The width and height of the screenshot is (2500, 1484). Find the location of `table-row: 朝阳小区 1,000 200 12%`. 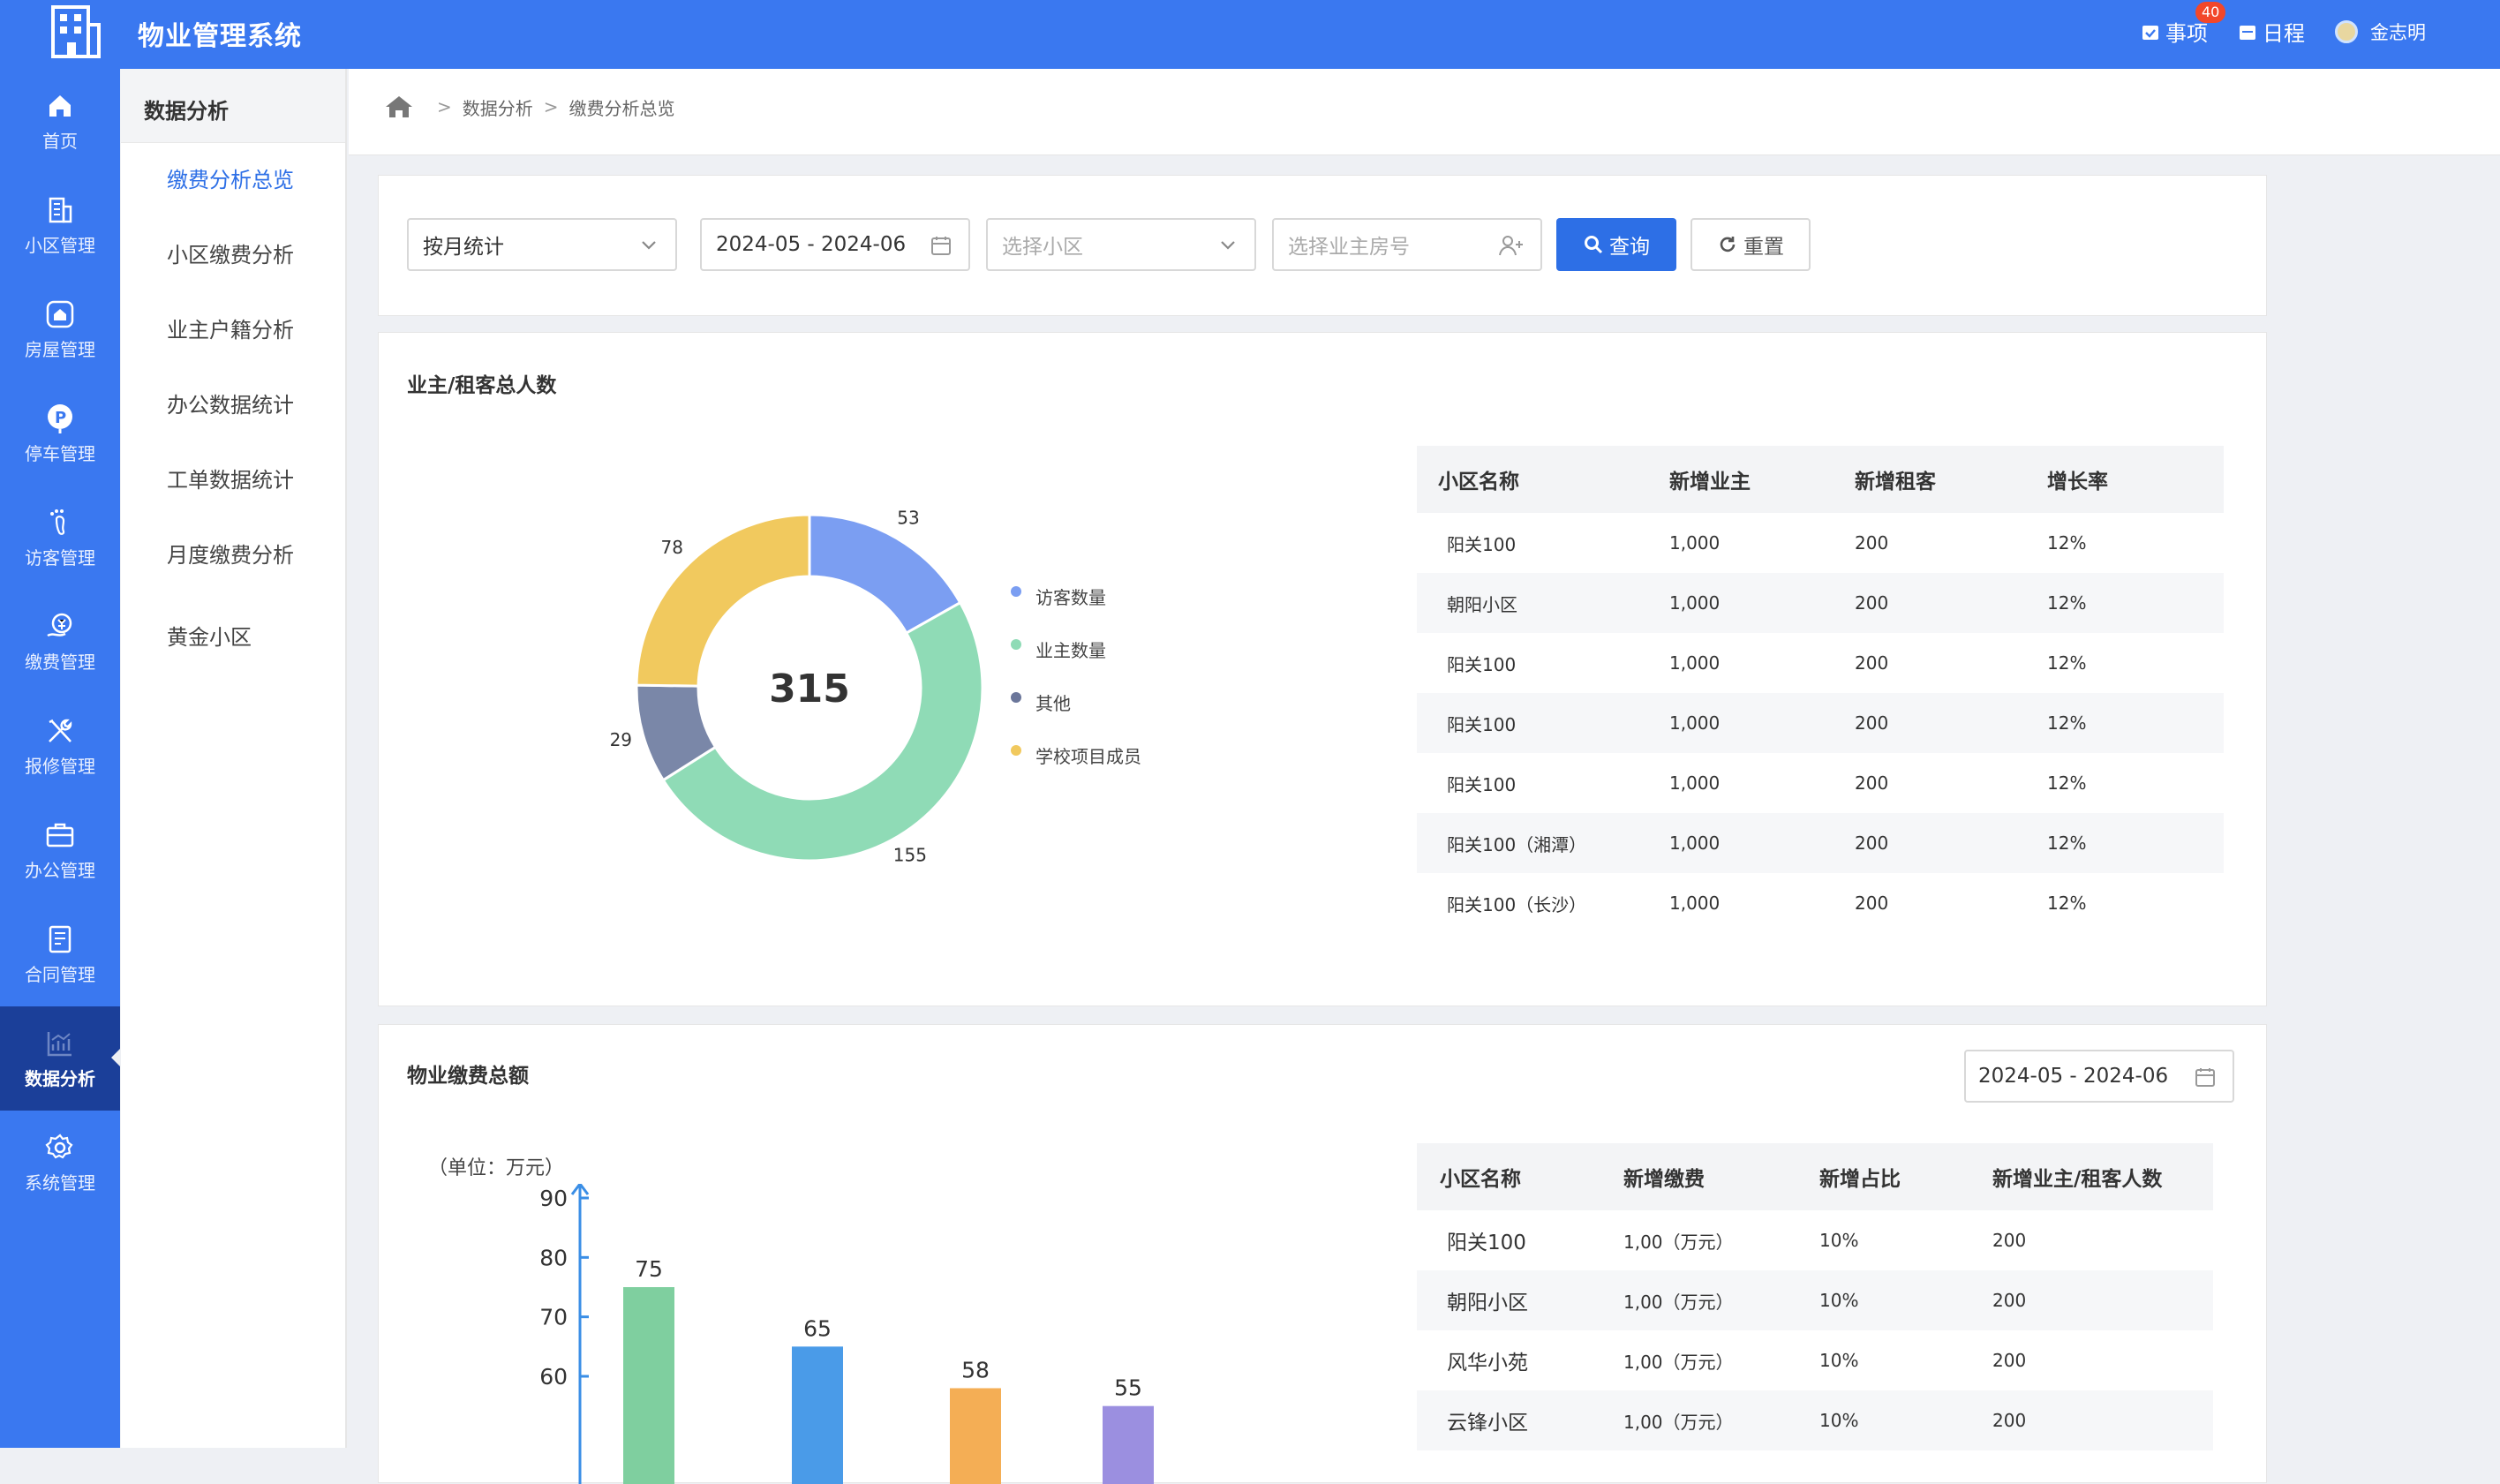

table-row: 朝阳小区 1,000 200 12% is located at coordinates (1821, 603).